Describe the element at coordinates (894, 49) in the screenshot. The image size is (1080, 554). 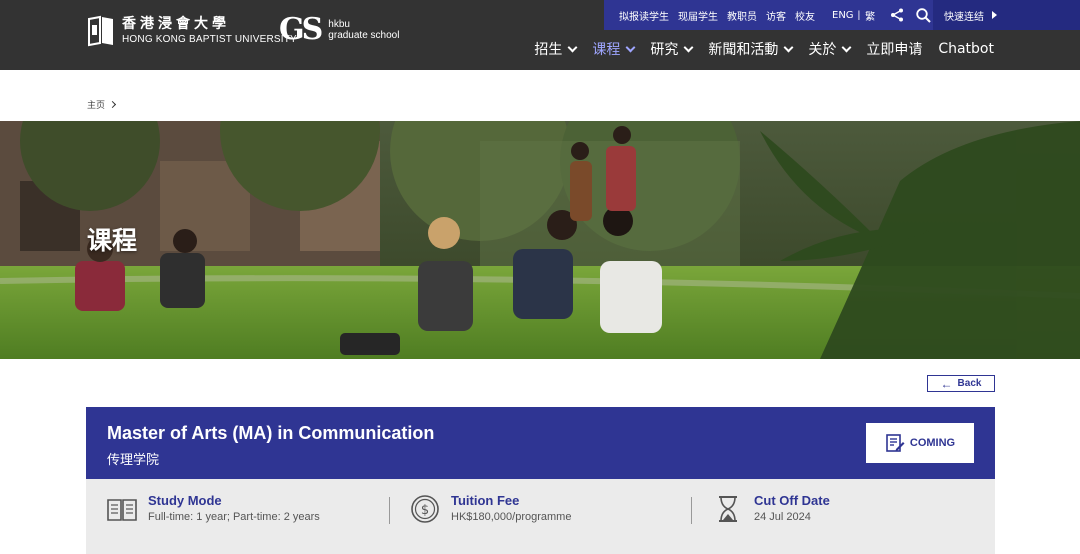
I see `nav-apply-now: 立即申请` at that location.